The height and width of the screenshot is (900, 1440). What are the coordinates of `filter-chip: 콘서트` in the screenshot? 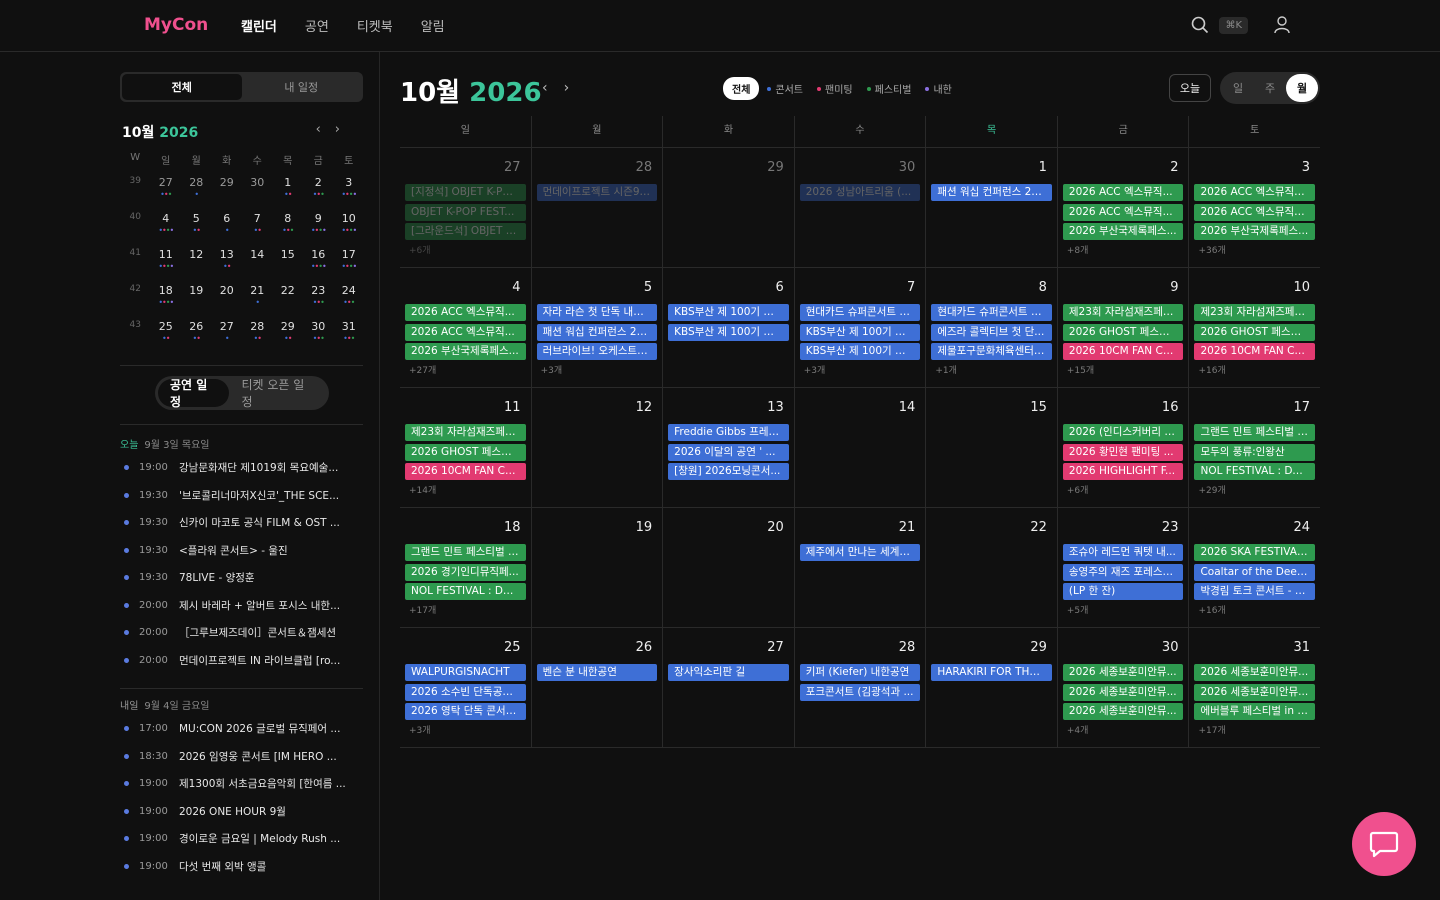 It's located at (785, 88).